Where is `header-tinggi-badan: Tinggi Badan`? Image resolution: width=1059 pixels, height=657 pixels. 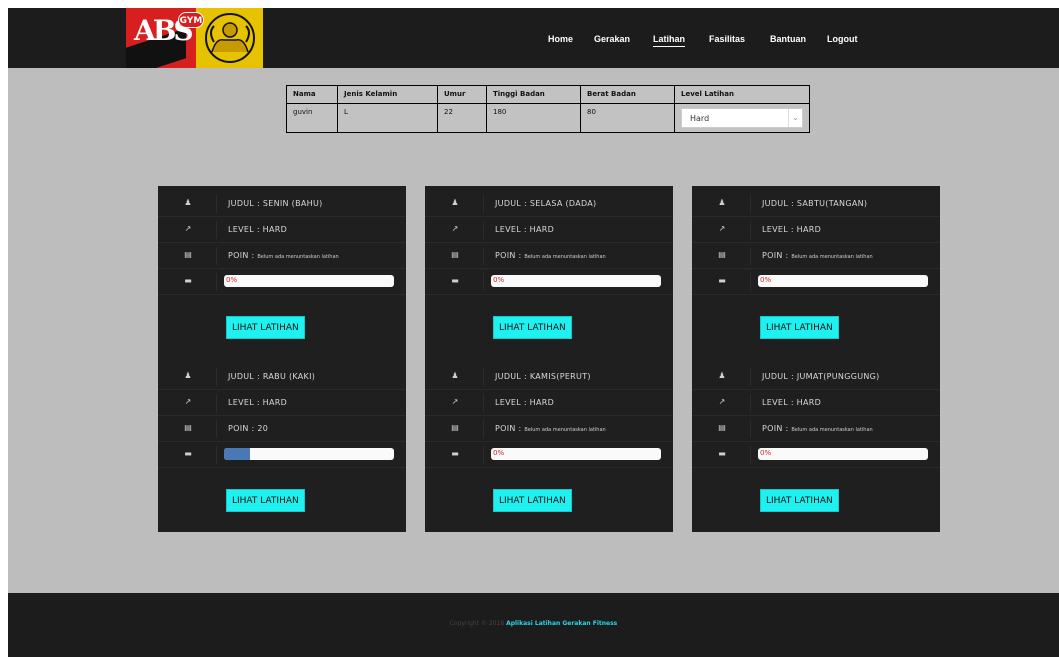
header-tinggi-badan: Tinggi Badan is located at coordinates (533, 94).